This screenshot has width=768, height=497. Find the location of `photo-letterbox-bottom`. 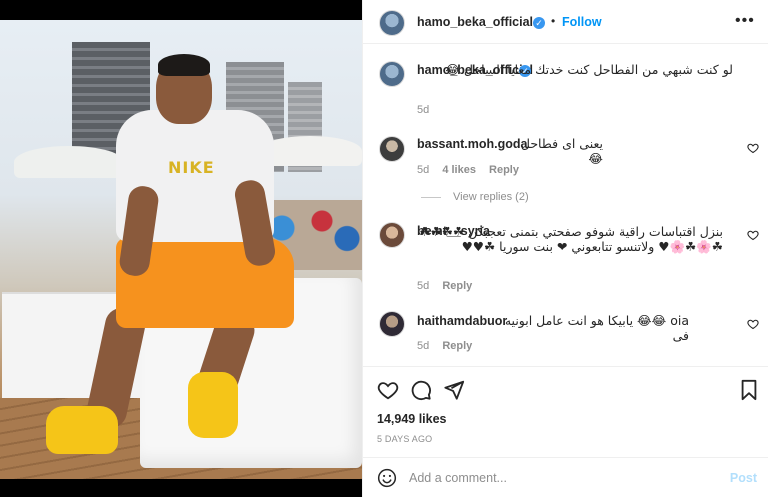

photo-letterbox-bottom is located at coordinates (181, 488).